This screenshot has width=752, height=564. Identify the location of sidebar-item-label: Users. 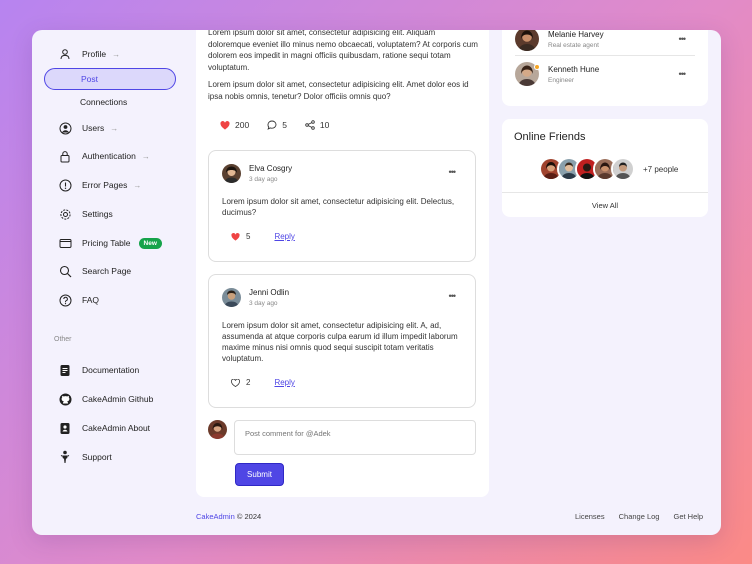
(93, 128).